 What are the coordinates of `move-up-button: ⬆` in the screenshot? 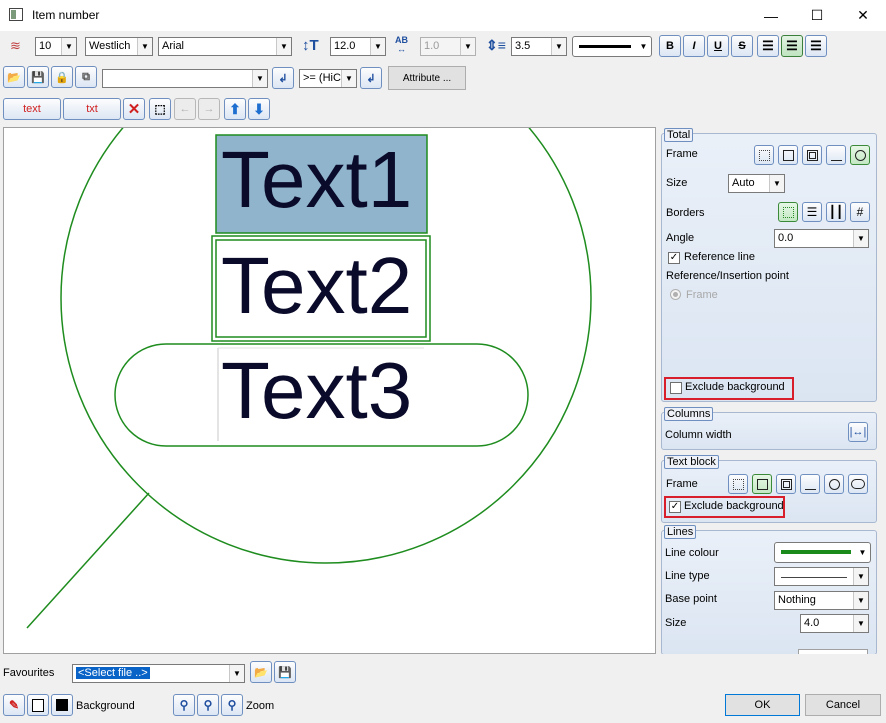 It's located at (235, 109).